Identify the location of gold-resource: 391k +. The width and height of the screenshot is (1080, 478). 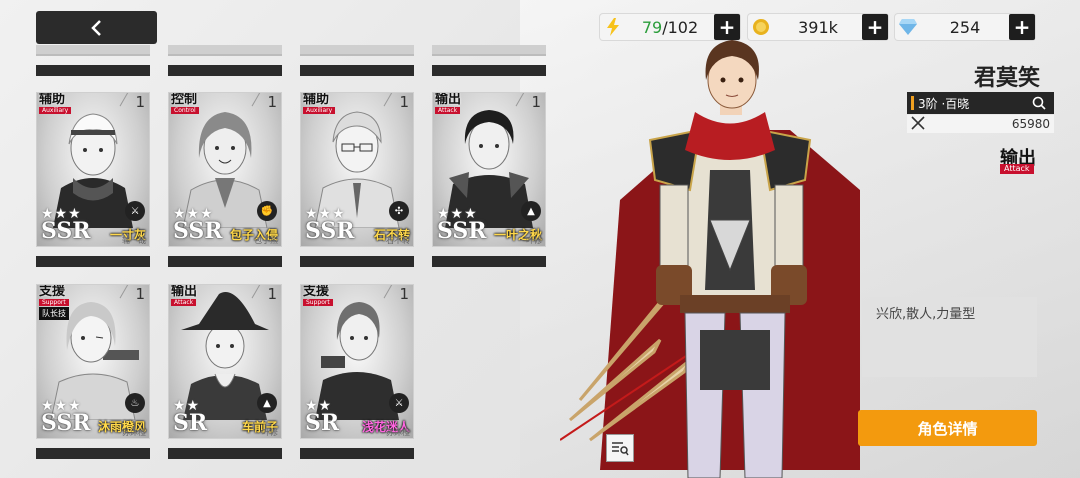
(818, 27).